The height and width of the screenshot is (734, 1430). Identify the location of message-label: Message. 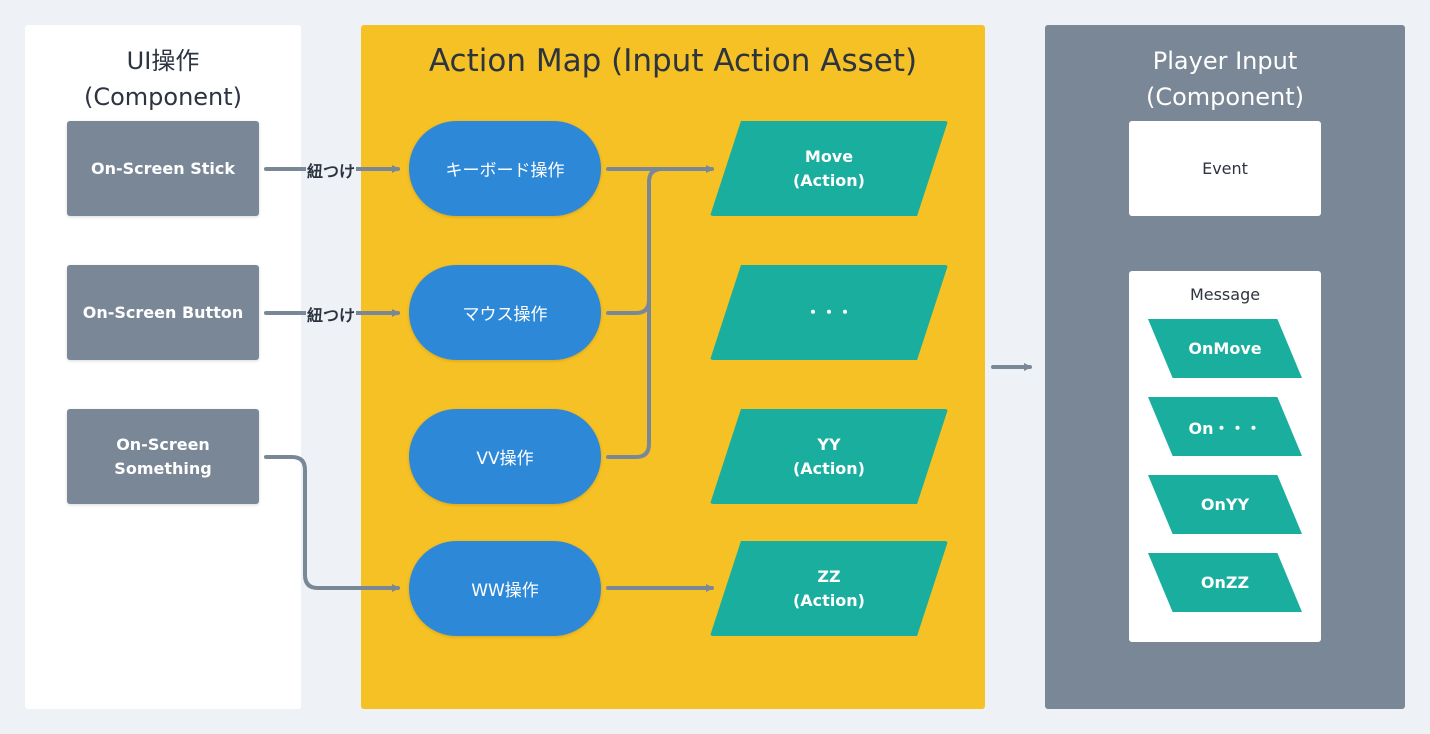
(1225, 294).